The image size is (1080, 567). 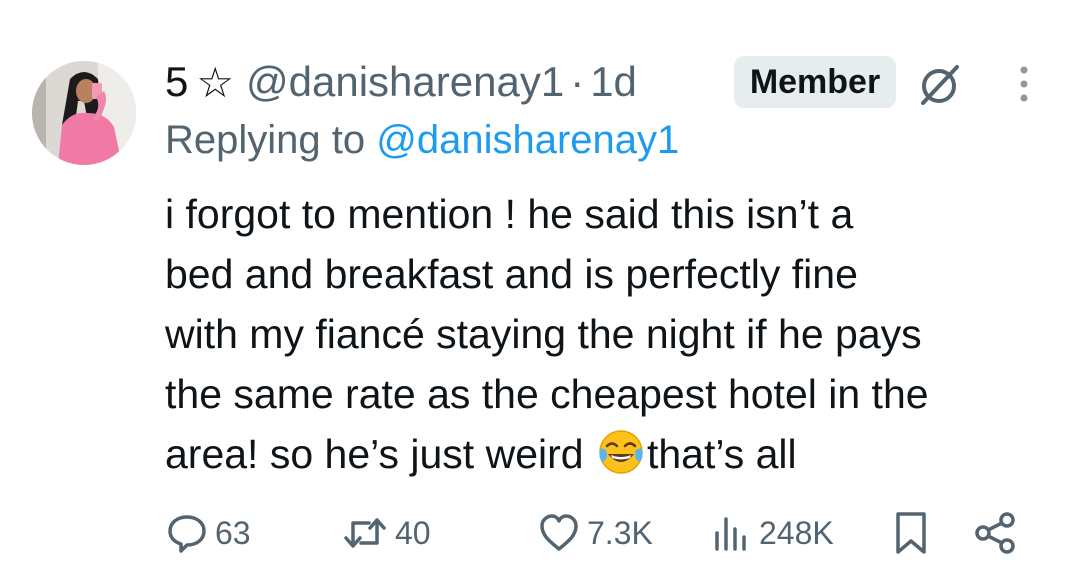 I want to click on views-count: 248K, so click(x=796, y=532).